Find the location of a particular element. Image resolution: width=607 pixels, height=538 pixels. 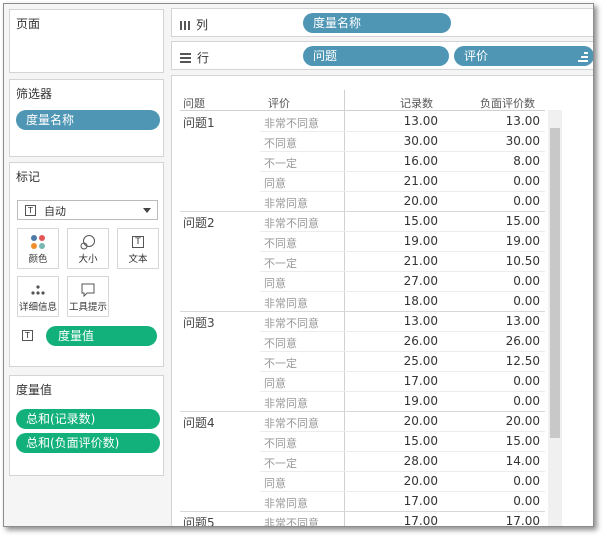

text-encoding-pill: 度量值 is located at coordinates (101, 336).